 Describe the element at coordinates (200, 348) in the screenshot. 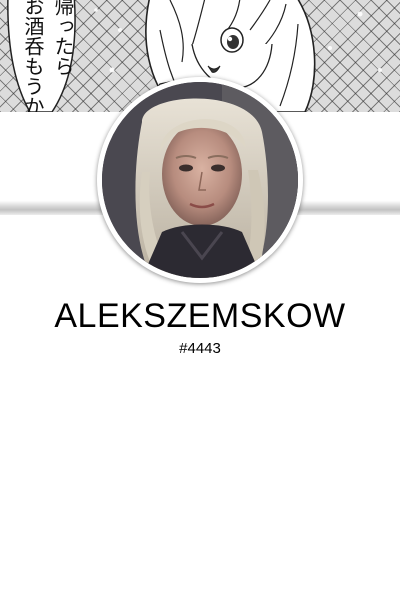

I see `user-discriminator: #4443` at that location.